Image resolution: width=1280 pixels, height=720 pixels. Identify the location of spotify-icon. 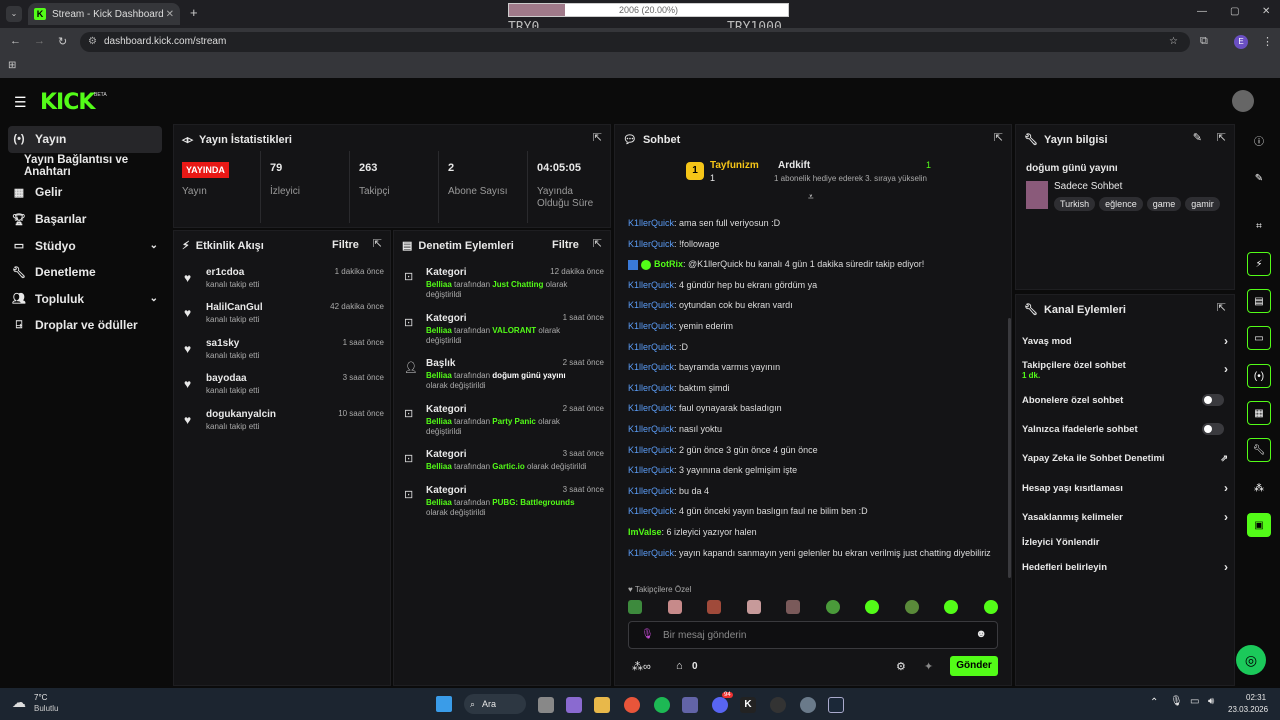
(662, 705).